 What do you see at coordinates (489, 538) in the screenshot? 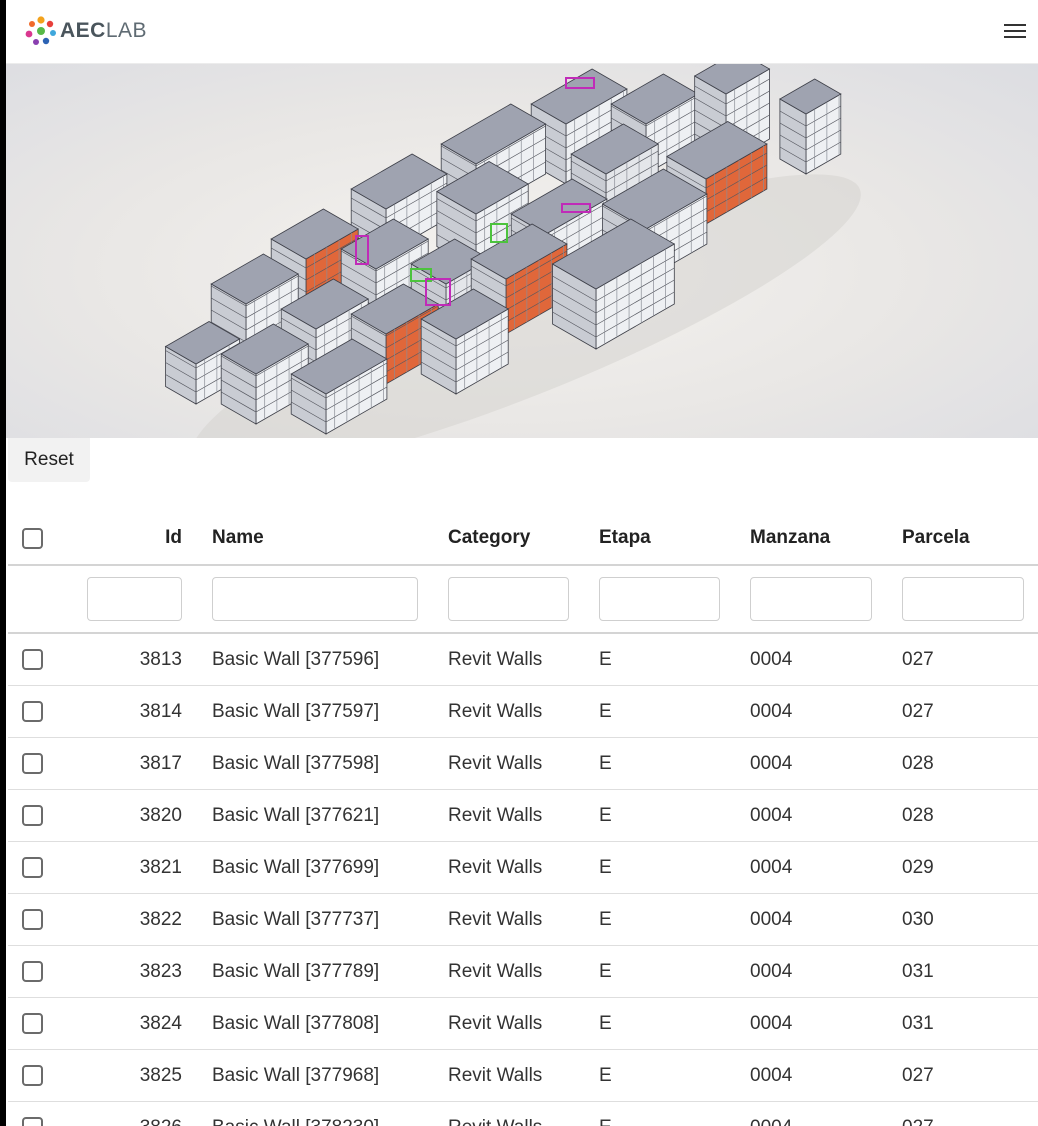
I see `column-header-category: Category` at bounding box center [489, 538].